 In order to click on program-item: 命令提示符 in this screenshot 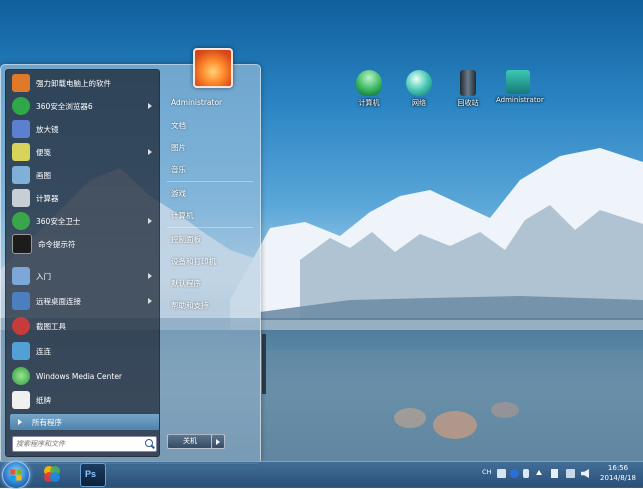, I will do `click(82, 244)`.